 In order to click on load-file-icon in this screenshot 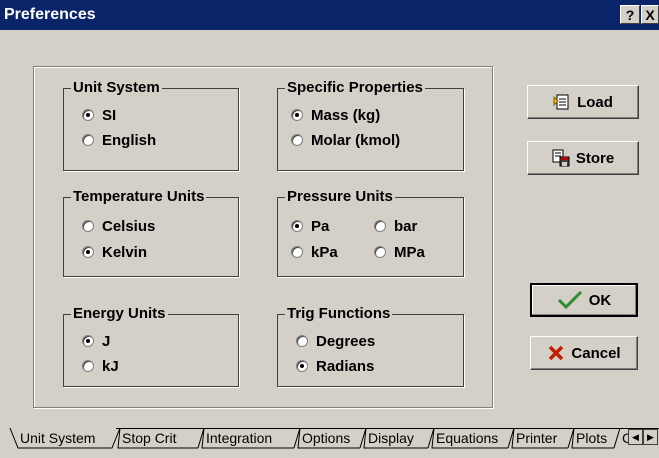, I will do `click(561, 102)`.